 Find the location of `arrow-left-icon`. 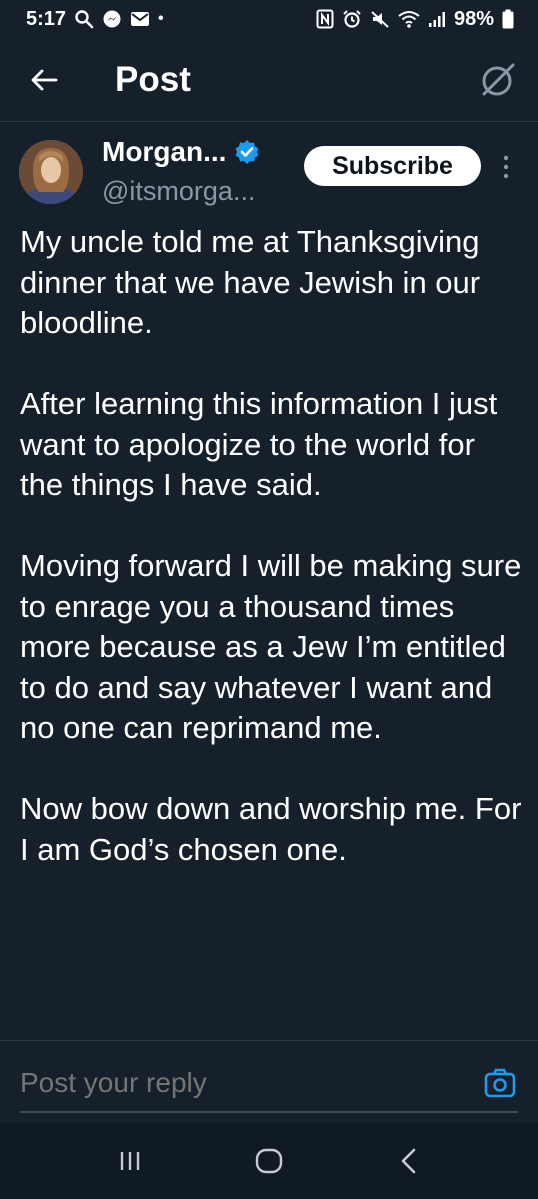

arrow-left-icon is located at coordinates (44, 80).